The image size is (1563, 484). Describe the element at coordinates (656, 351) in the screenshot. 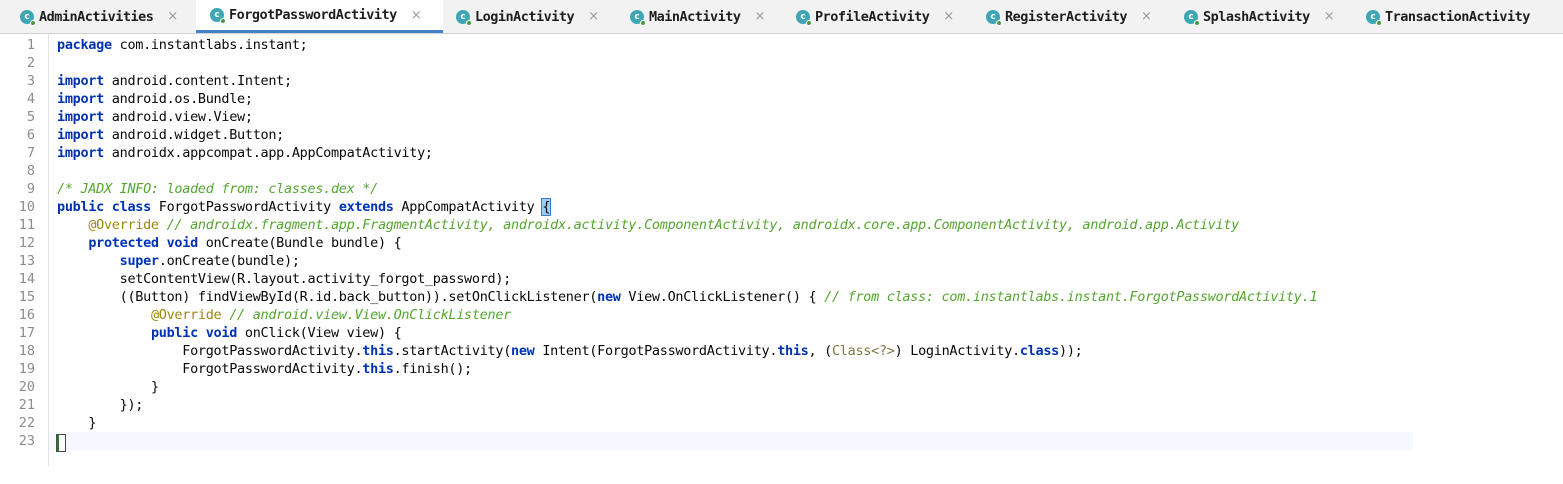

I see `code-text: Intent(ForgotPasswordActivity.` at that location.